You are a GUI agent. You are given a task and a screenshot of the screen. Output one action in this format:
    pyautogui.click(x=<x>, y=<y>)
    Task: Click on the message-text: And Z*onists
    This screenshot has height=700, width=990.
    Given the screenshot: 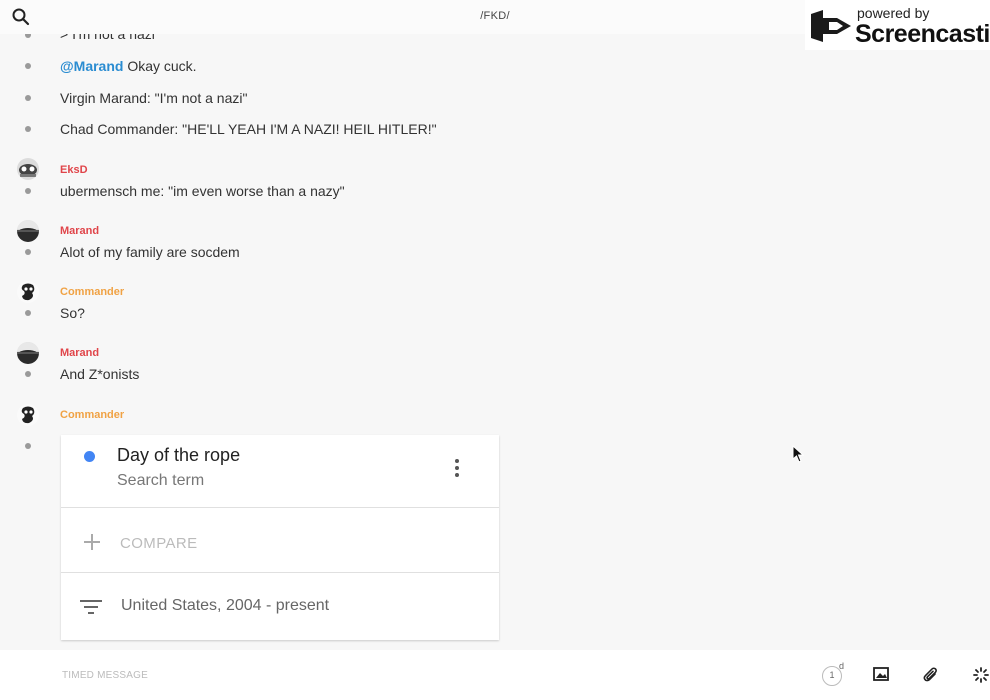 What is the action you would take?
    pyautogui.click(x=100, y=374)
    